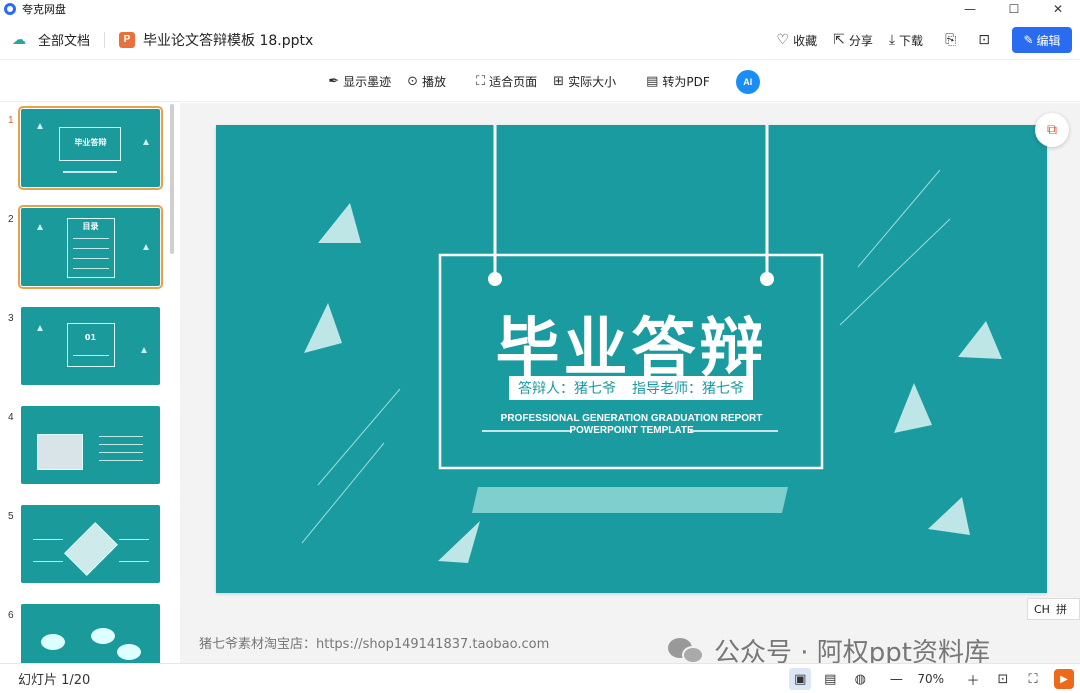  What do you see at coordinates (105, 39) in the screenshot?
I see `divider` at bounding box center [105, 39].